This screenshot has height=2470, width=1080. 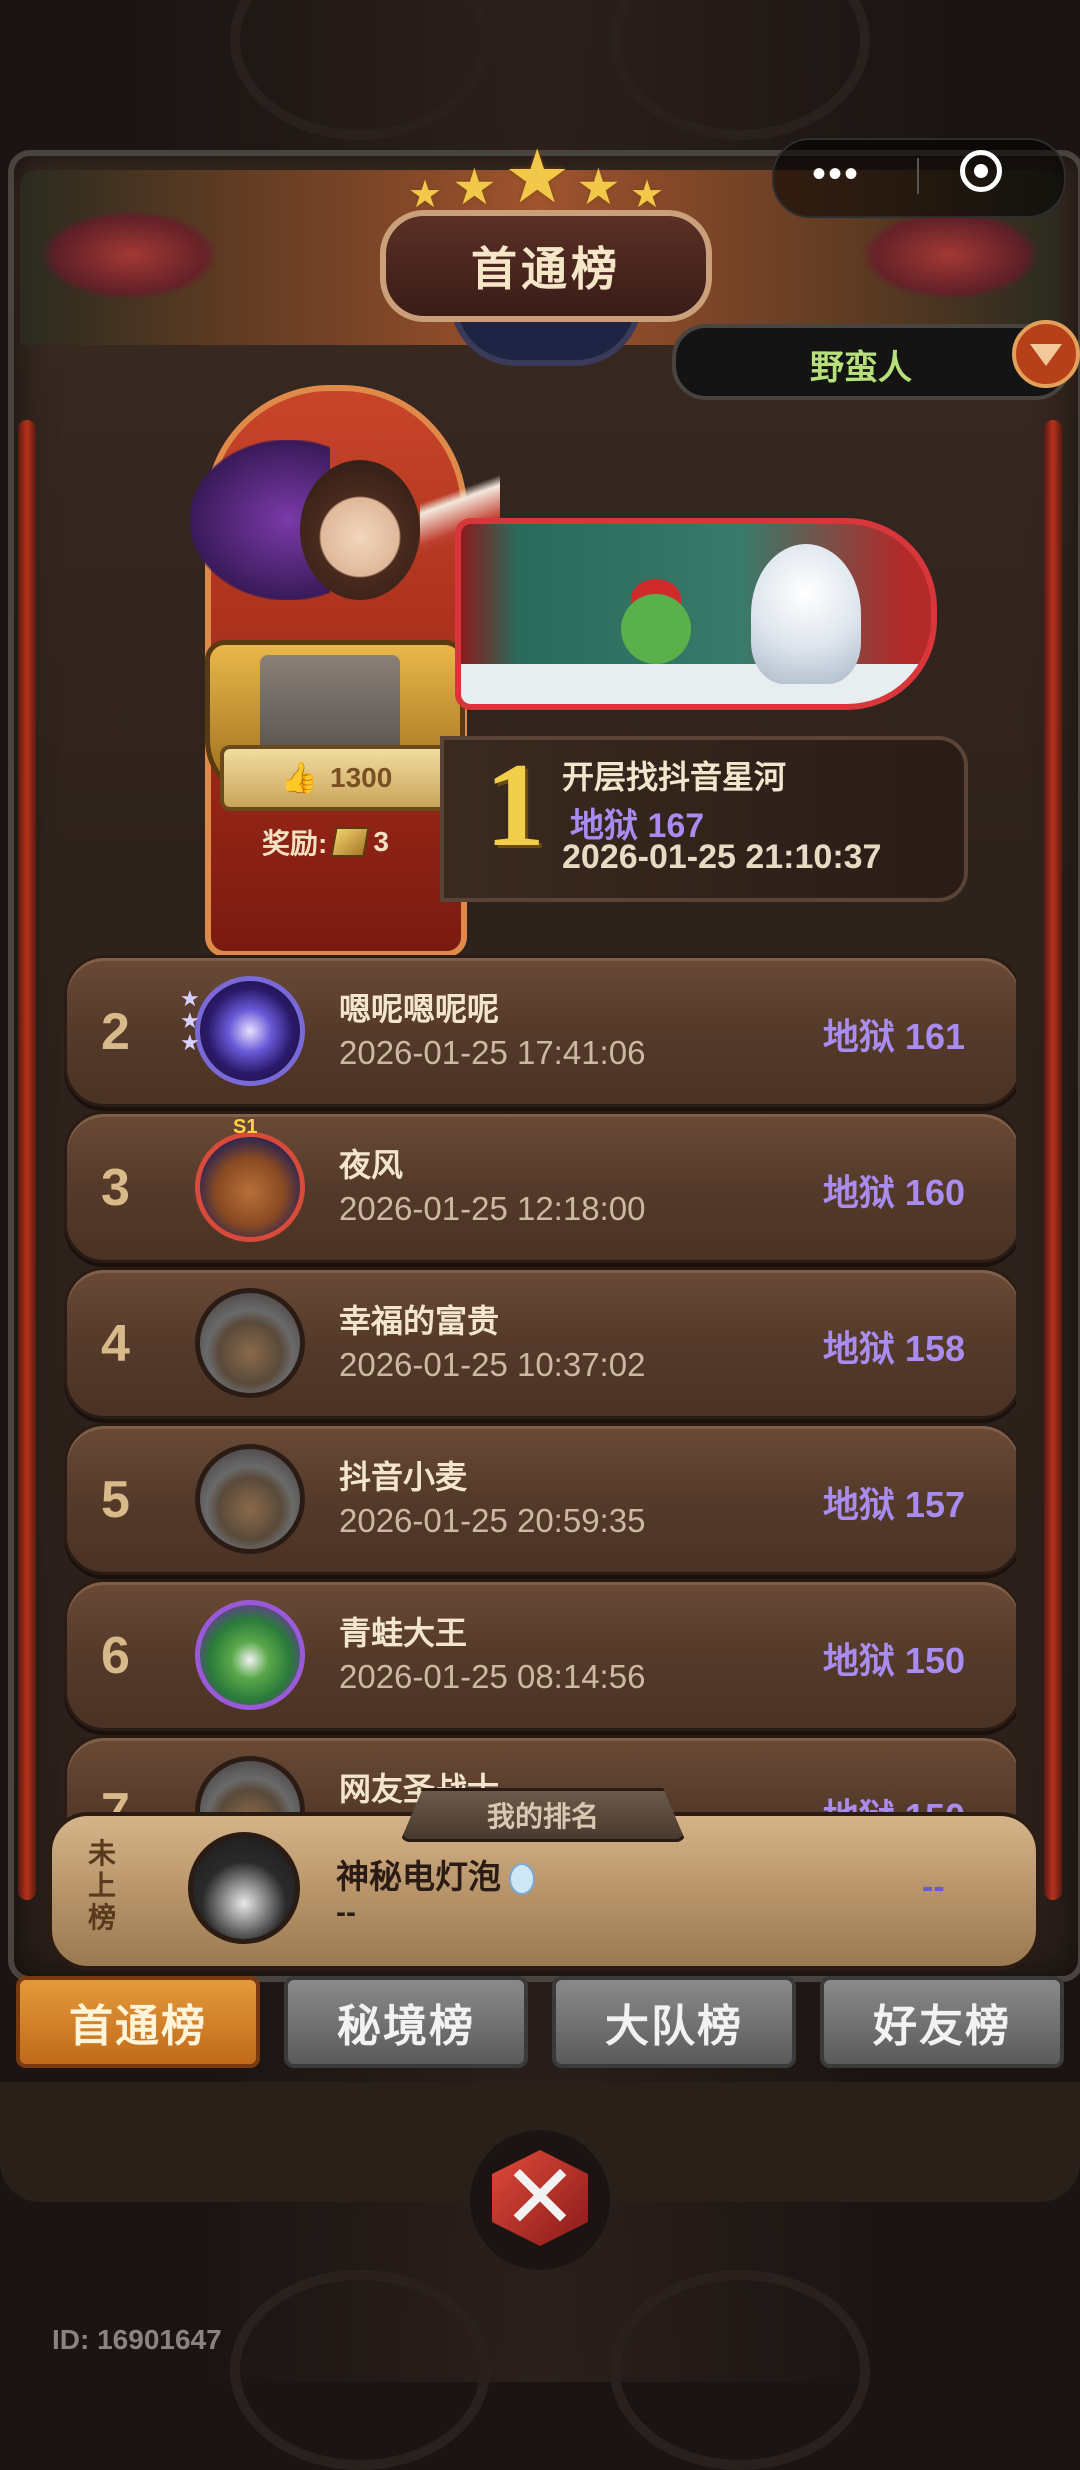 I want to click on close-miniprogram-icon, so click(x=981, y=171).